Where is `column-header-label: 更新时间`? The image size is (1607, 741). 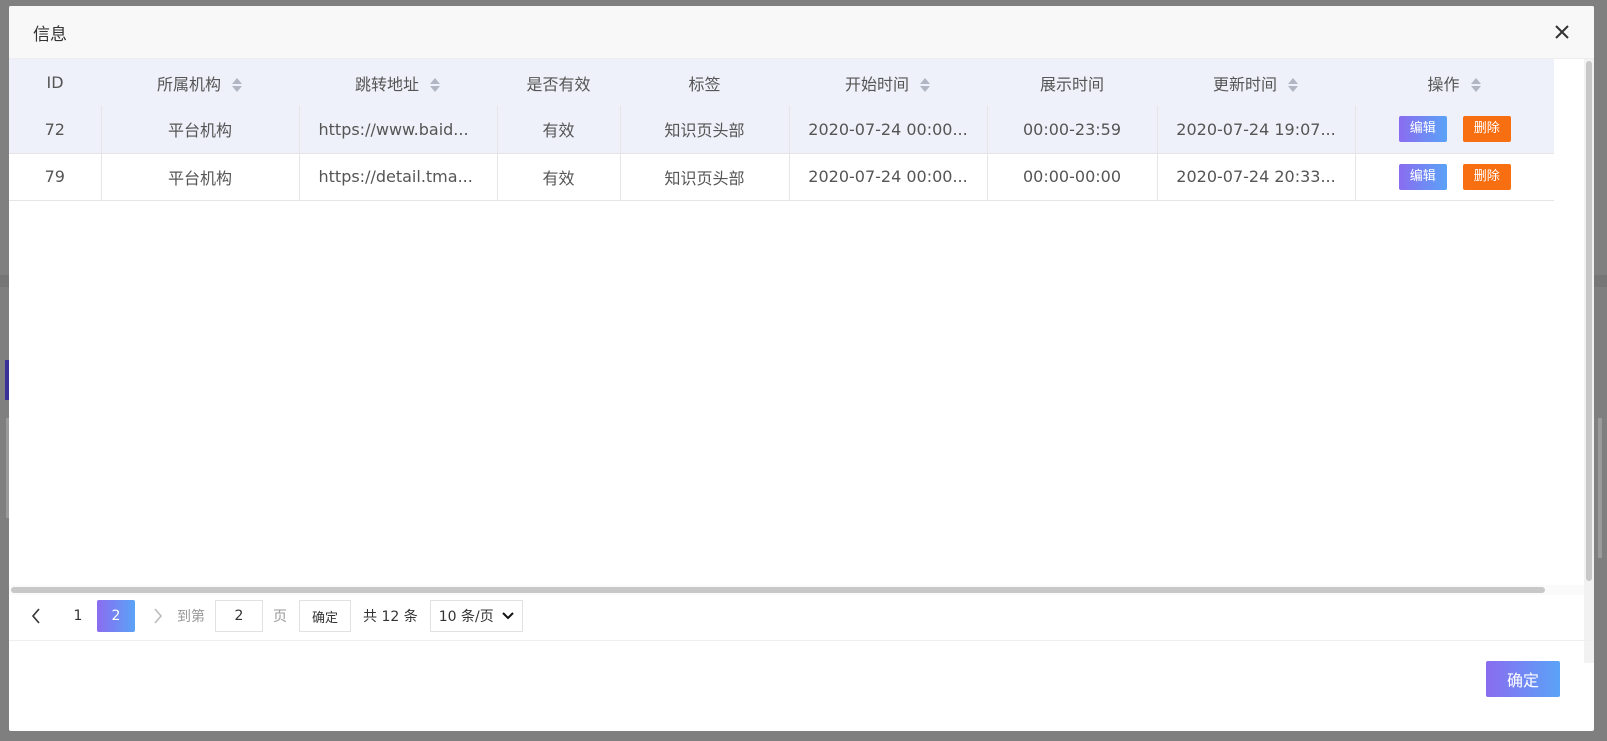
column-header-label: 更新时间 is located at coordinates (1244, 84).